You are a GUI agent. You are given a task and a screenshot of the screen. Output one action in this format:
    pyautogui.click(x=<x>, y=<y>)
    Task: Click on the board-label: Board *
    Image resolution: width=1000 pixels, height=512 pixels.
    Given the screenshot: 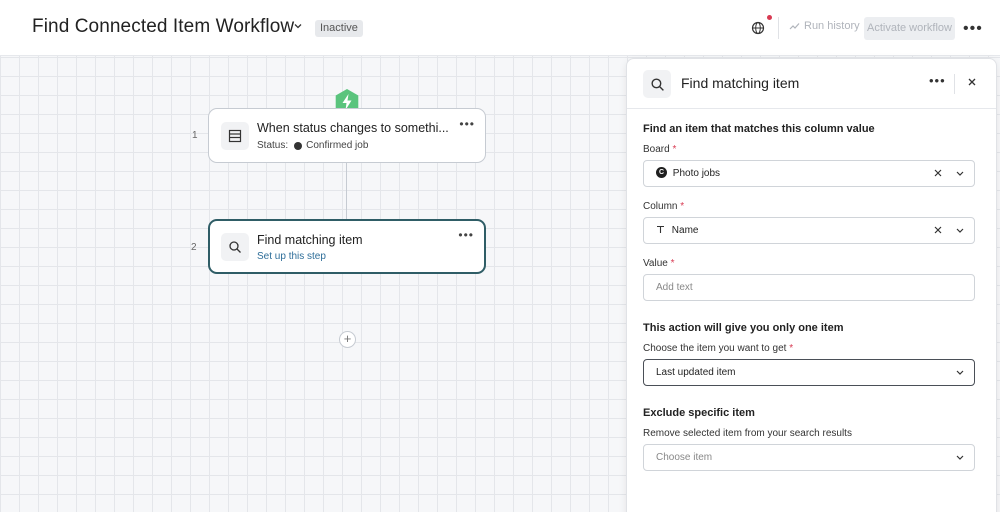 What is the action you would take?
    pyautogui.click(x=659, y=149)
    